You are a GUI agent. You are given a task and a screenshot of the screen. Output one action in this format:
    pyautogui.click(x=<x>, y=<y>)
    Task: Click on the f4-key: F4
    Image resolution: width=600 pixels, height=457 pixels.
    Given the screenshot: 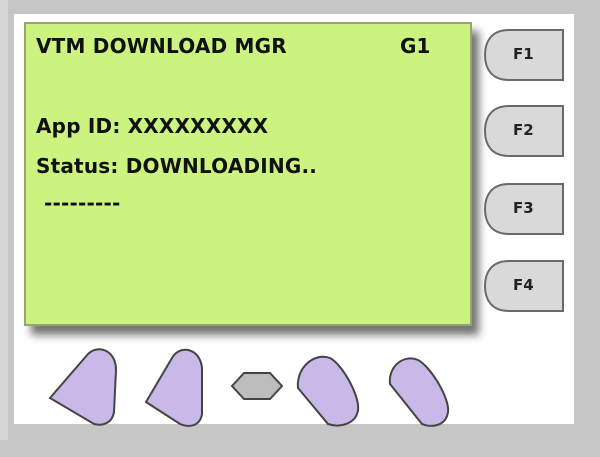 What is the action you would take?
    pyautogui.click(x=525, y=286)
    